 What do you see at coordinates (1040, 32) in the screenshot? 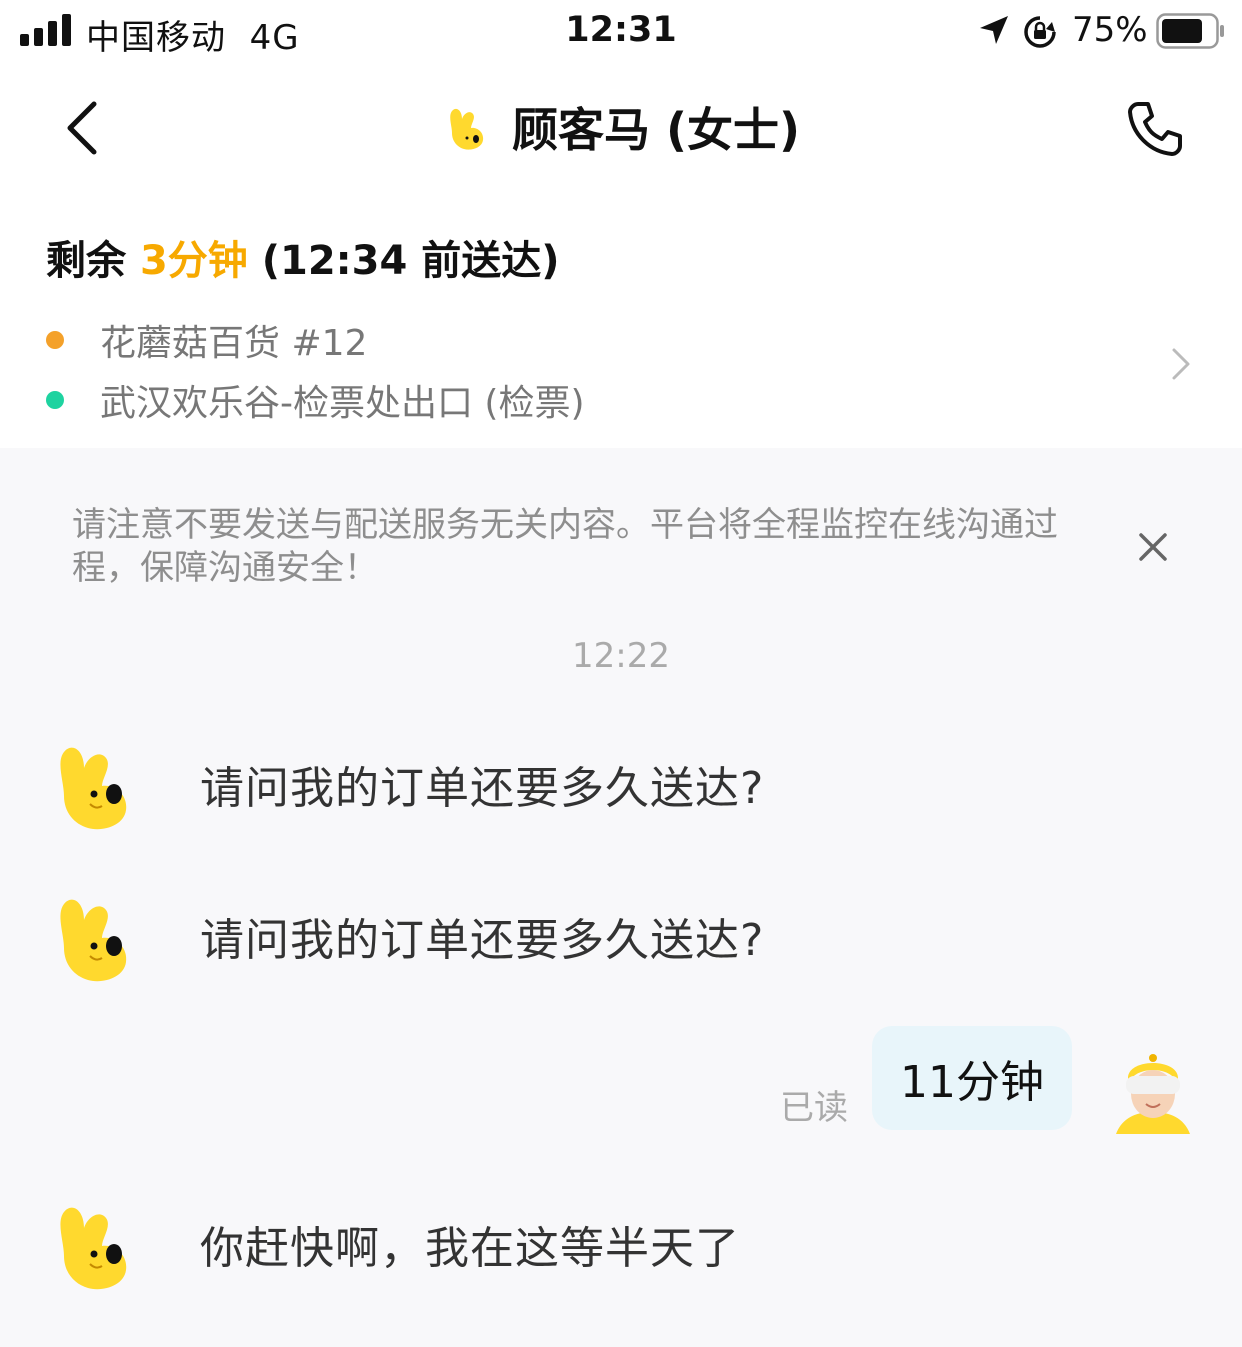
I see `rotation-lock-icon` at bounding box center [1040, 32].